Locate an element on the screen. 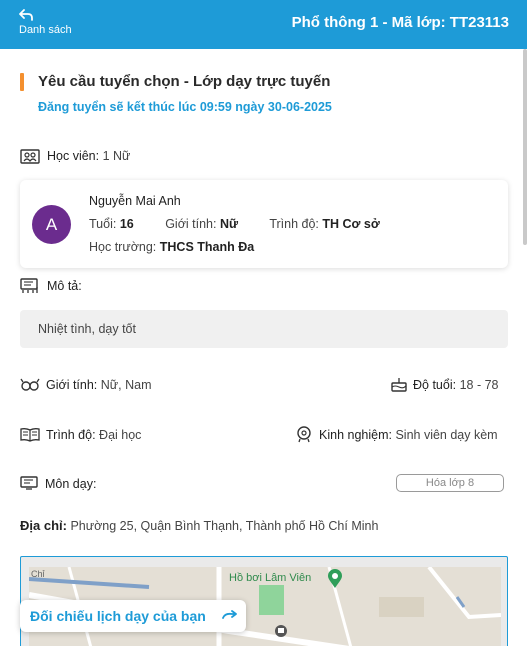 The height and width of the screenshot is (646, 527). app-header: Danh sách Phổ thông 1 - Mã lớp: TT23113 is located at coordinates (263, 24).